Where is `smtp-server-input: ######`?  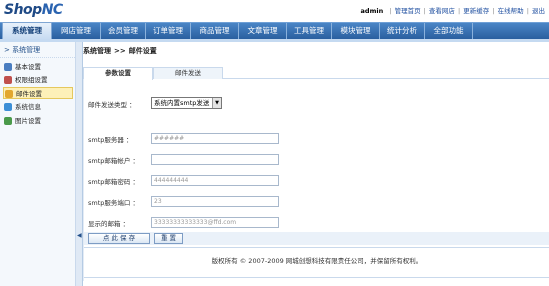 smtp-server-input: ###### is located at coordinates (215, 138).